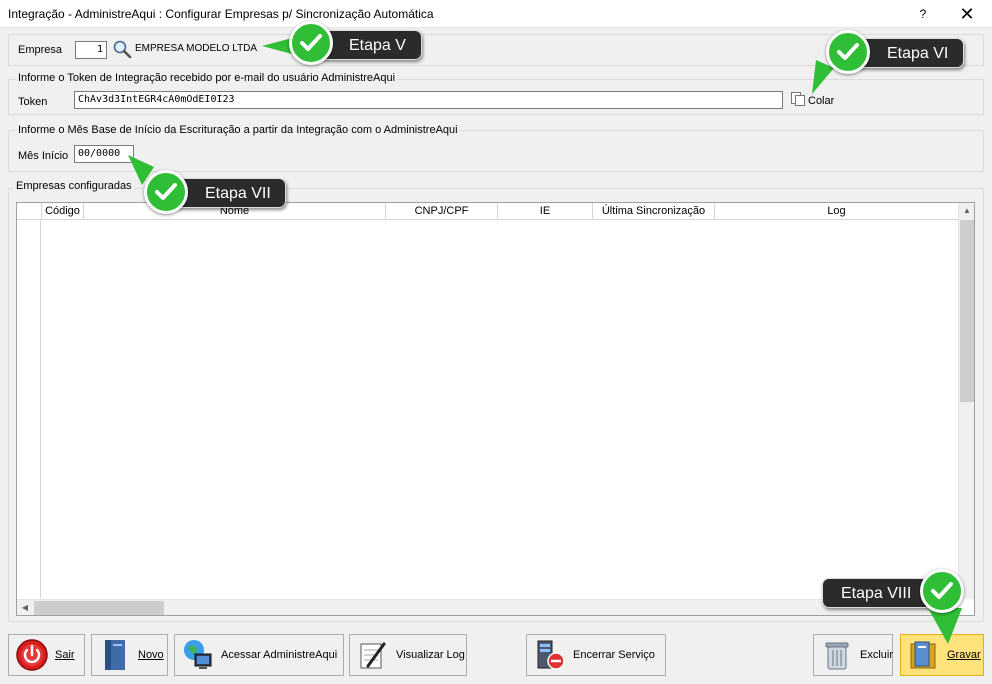  I want to click on callout-viii-pointer, so click(945, 626).